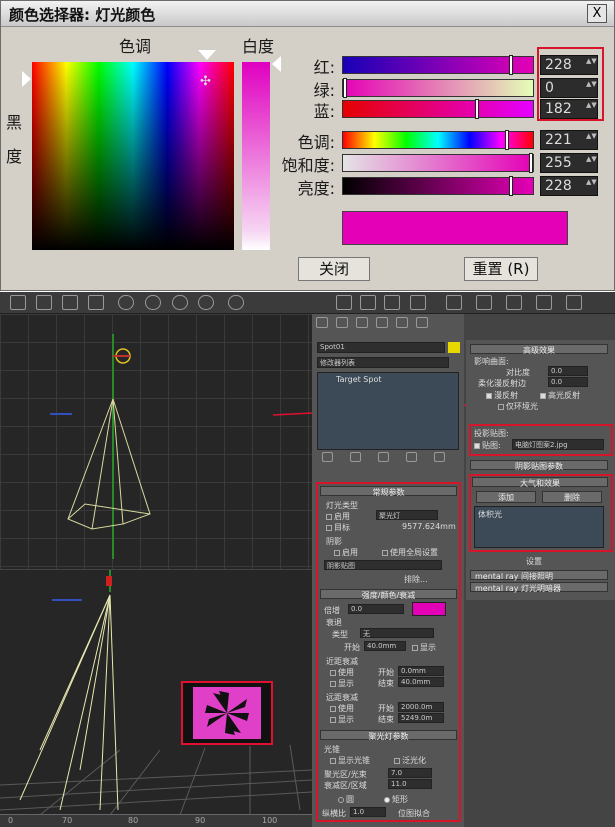 This screenshot has height=827, width=615. What do you see at coordinates (396, 799) in the screenshot?
I see `rect-radio: 矩形` at bounding box center [396, 799].